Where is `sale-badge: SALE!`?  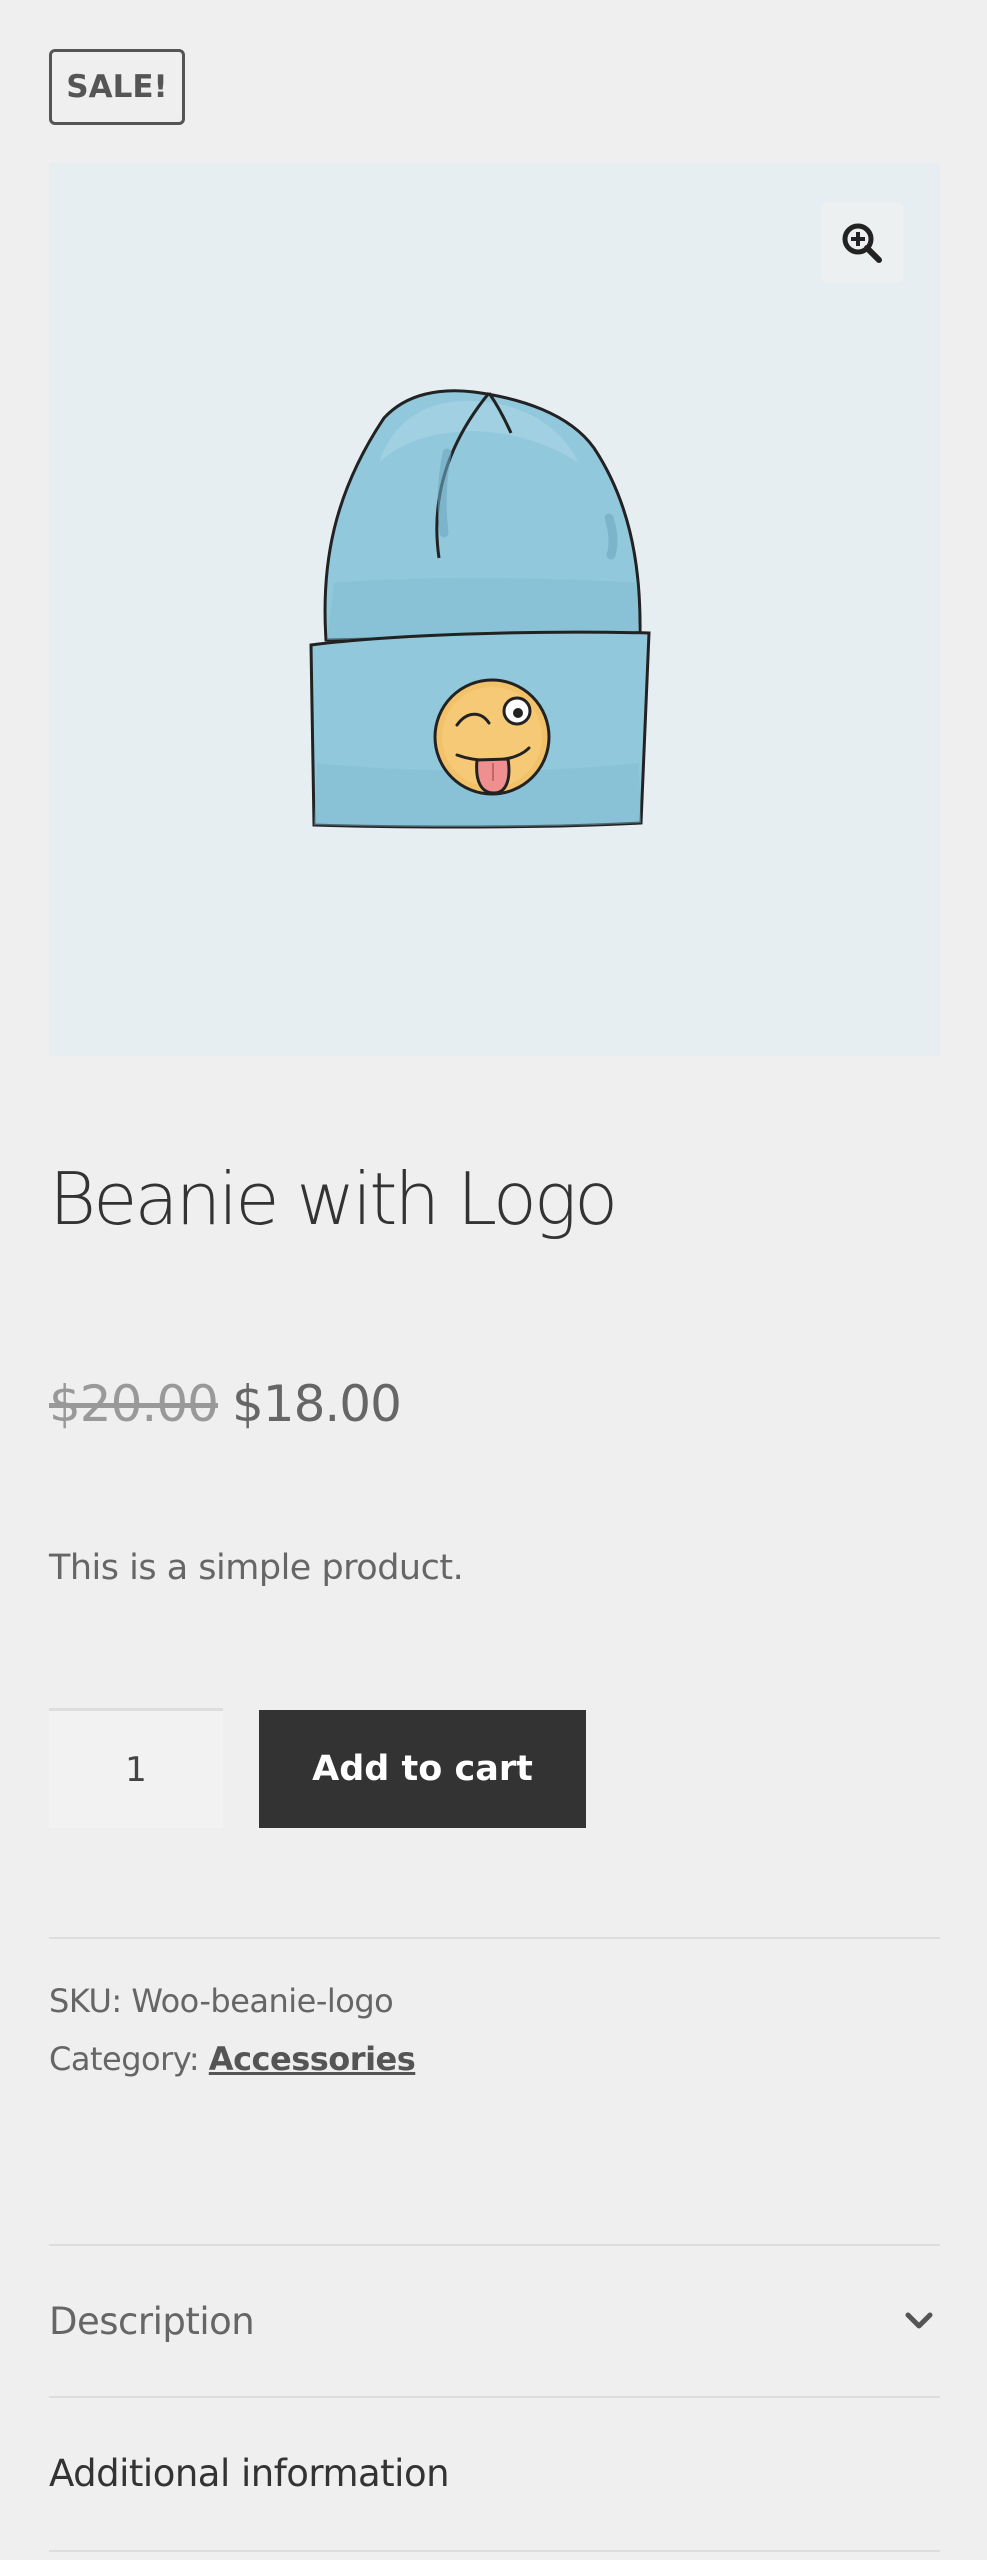 sale-badge: SALE! is located at coordinates (117, 87).